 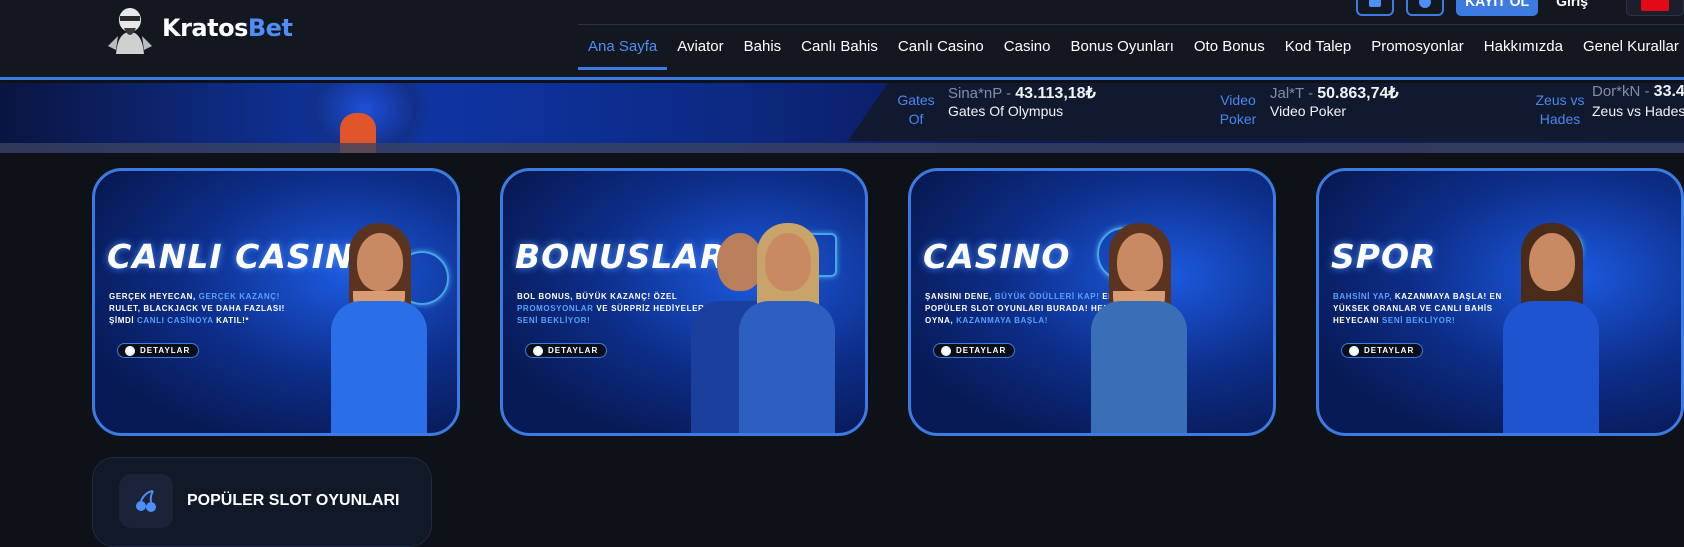 What do you see at coordinates (1375, 3) in the screenshot?
I see `android-icon` at bounding box center [1375, 3].